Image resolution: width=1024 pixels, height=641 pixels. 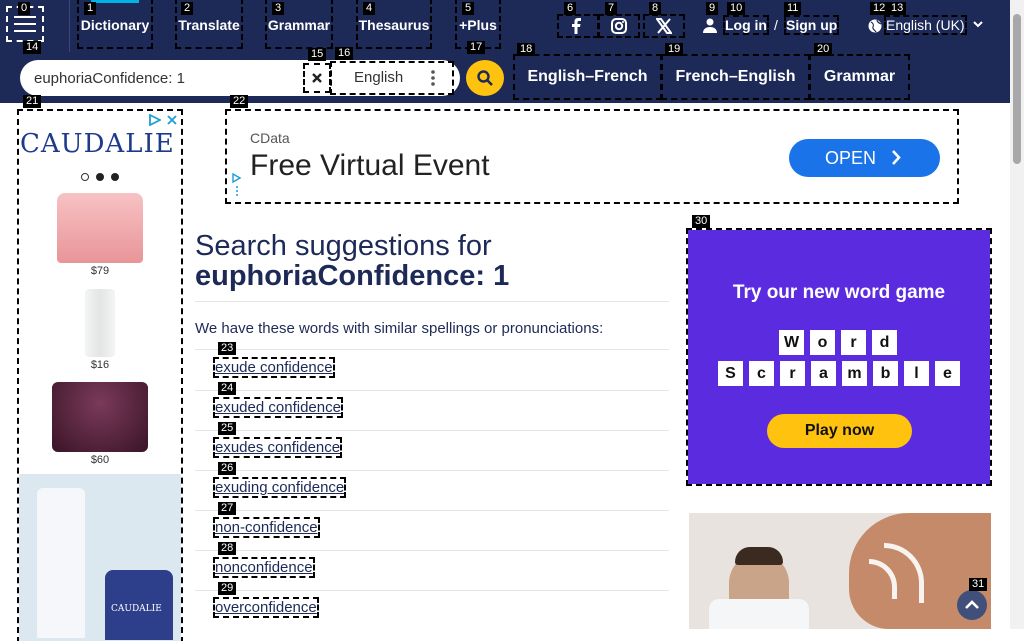 I want to click on letter-tile: a, so click(x=823, y=373).